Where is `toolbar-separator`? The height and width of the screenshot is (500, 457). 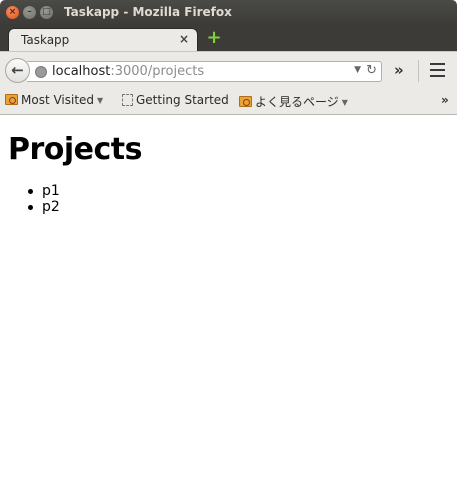
toolbar-separator is located at coordinates (418, 71).